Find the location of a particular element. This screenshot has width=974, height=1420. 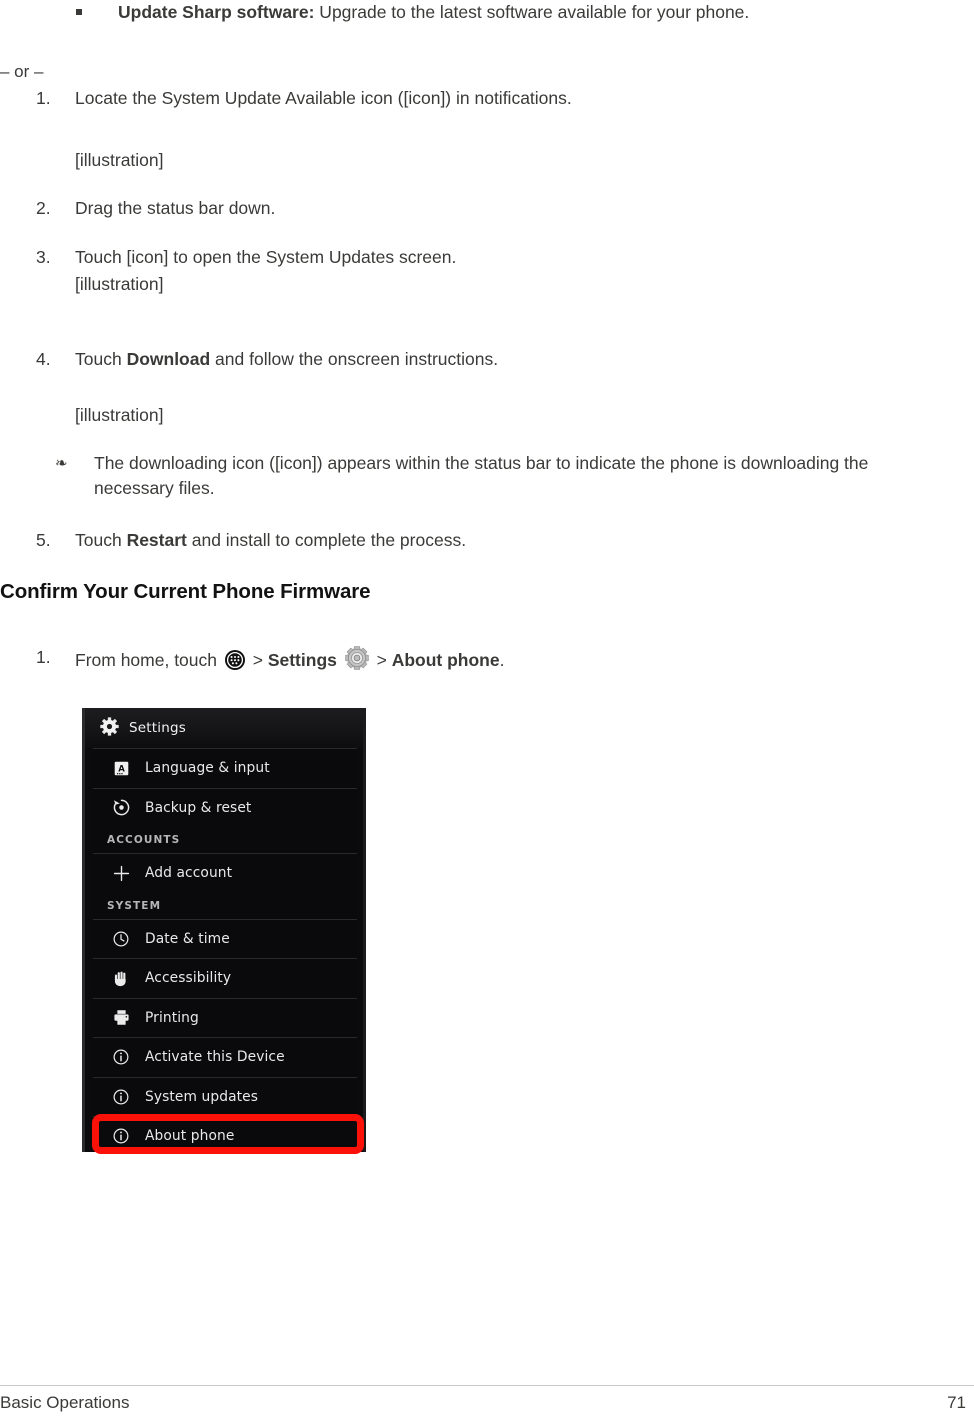

page-footer: Basic Operations 71 is located at coordinates (487, 1402).